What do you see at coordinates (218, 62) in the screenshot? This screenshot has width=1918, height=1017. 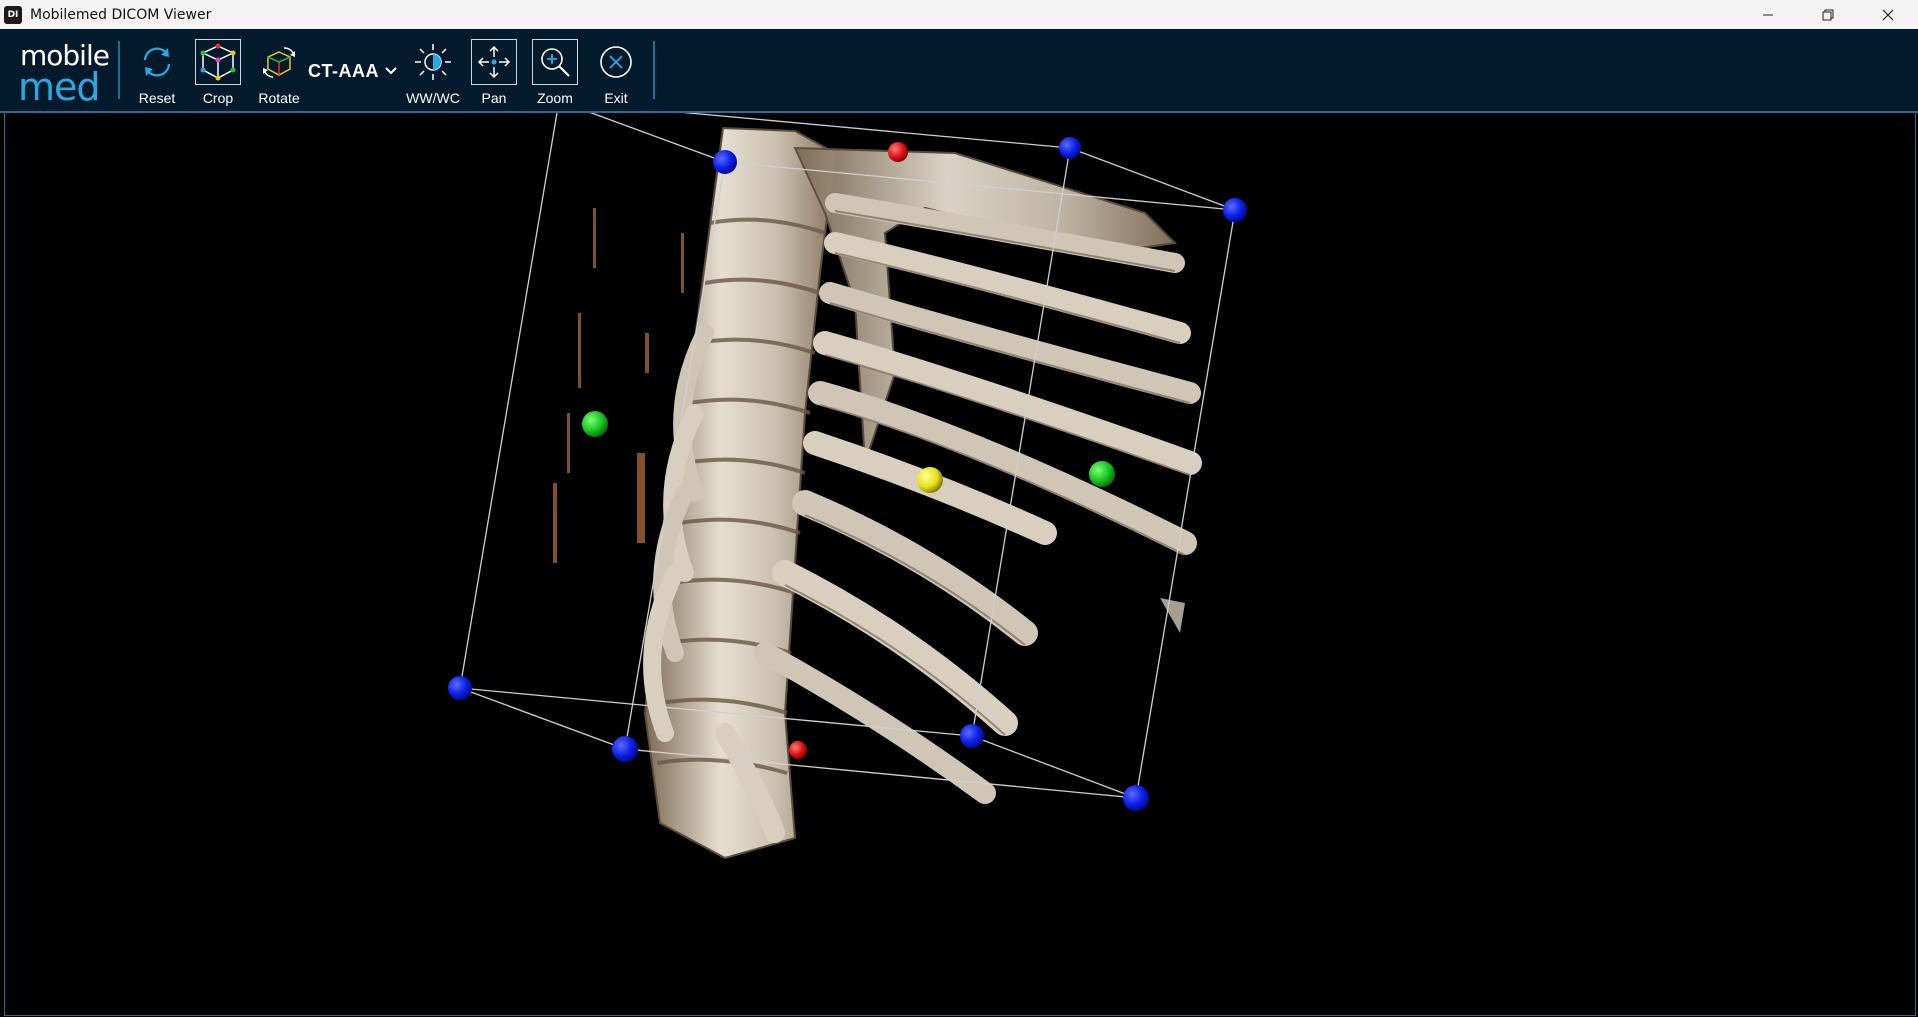 I see `crop-cube-icon` at bounding box center [218, 62].